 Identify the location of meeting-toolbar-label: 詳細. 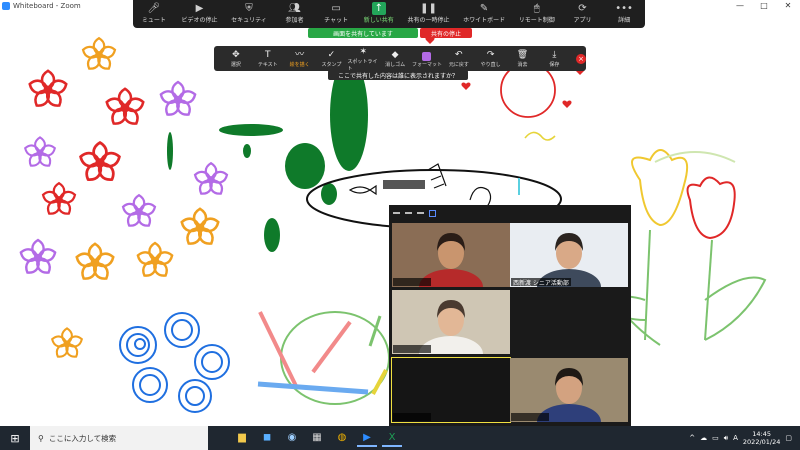
(624, 20).